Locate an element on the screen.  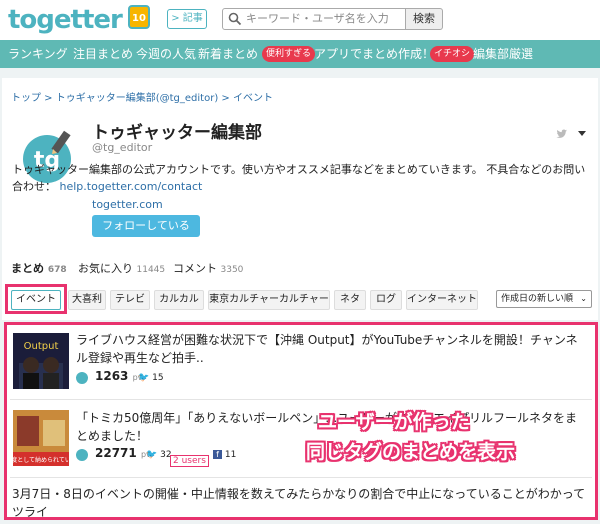
users-badge: 2 users is located at coordinates (189, 457).